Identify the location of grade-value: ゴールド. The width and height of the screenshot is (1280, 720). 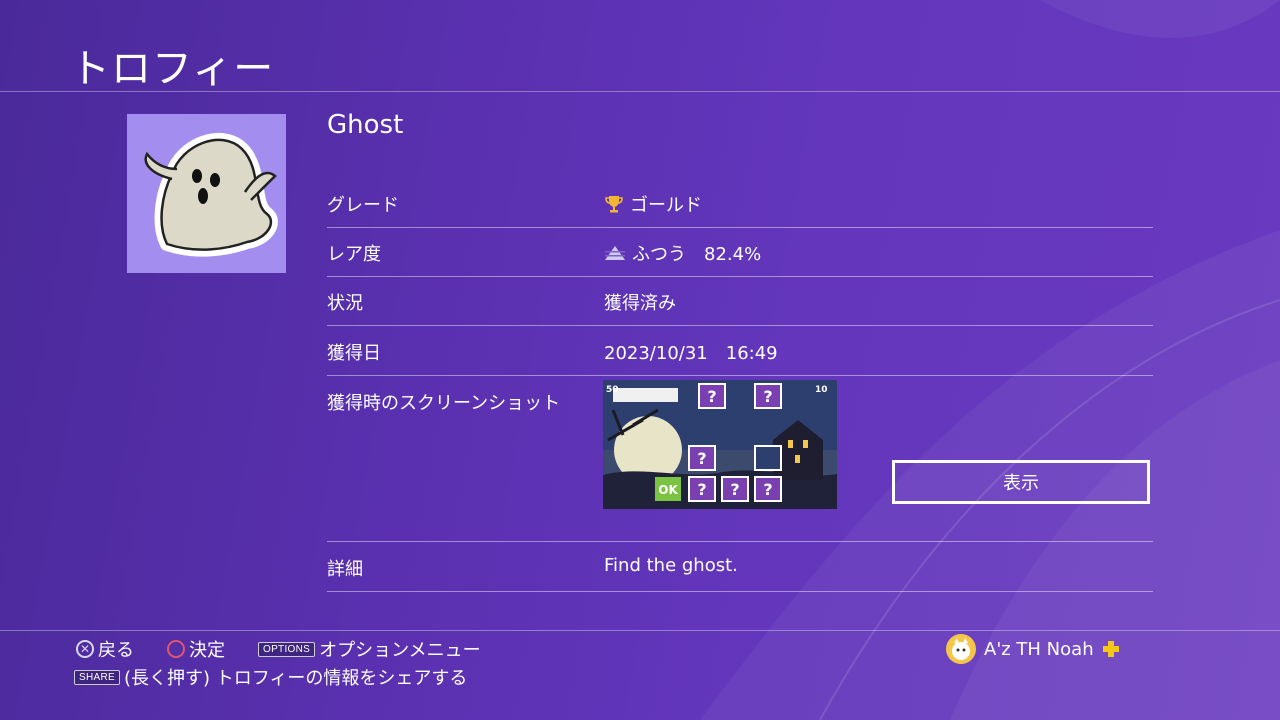
(666, 205).